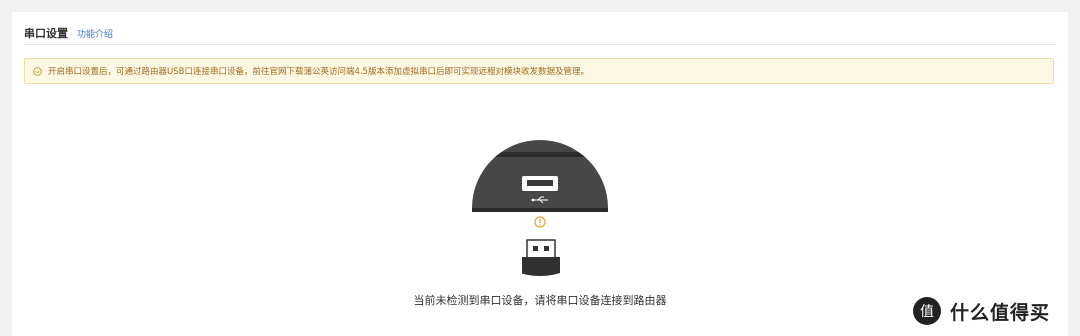 This screenshot has height=336, width=1080. I want to click on smzdm-logo-icon: 值, so click(927, 311).